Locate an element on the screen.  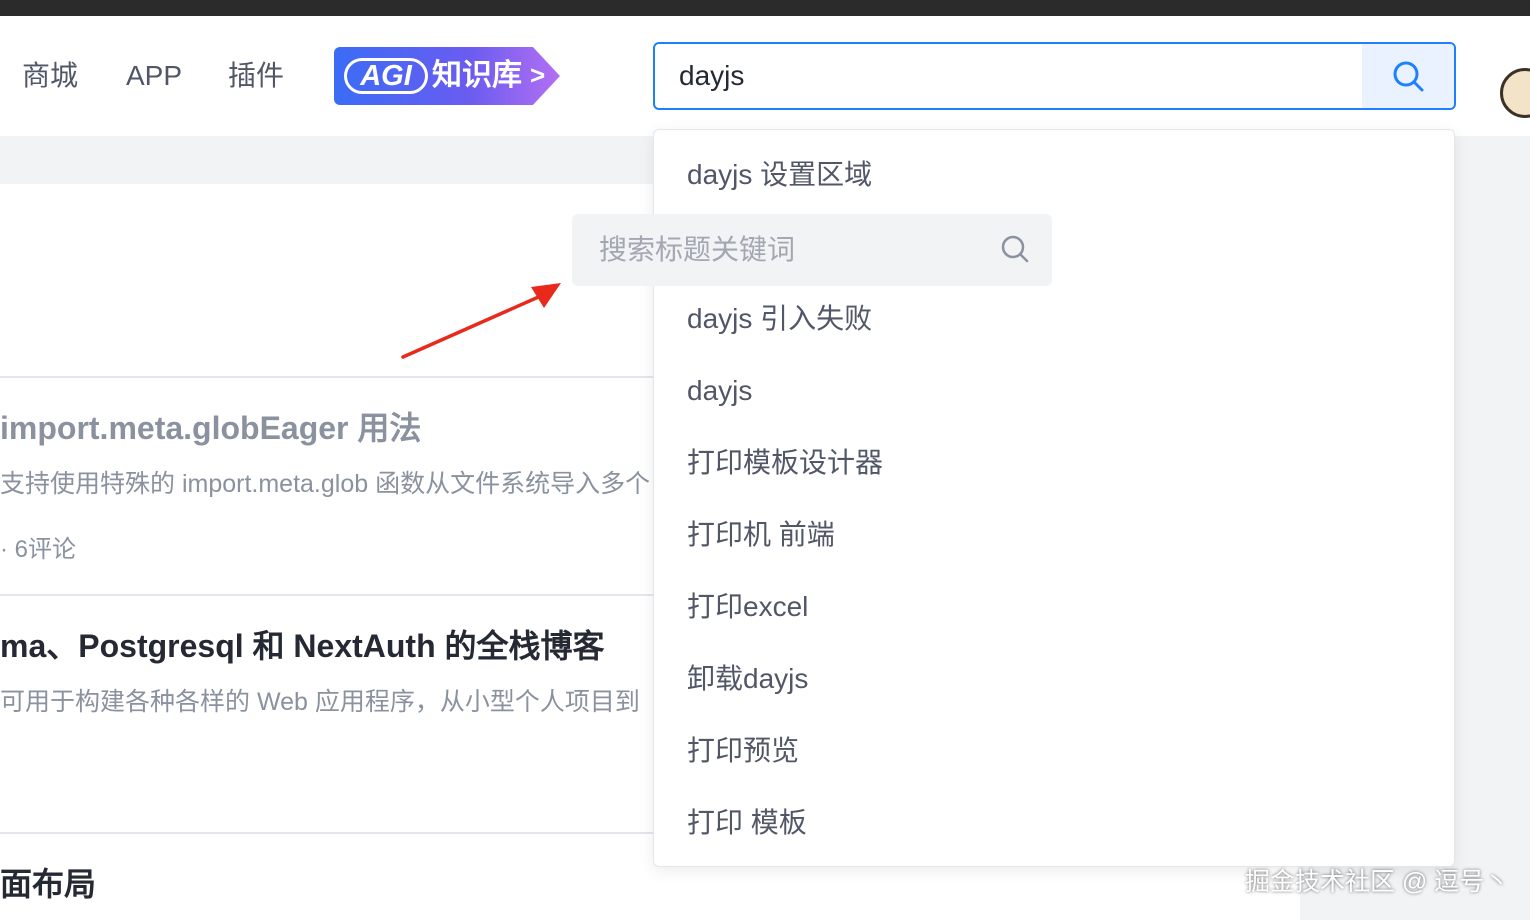
search-button is located at coordinates (1408, 76).